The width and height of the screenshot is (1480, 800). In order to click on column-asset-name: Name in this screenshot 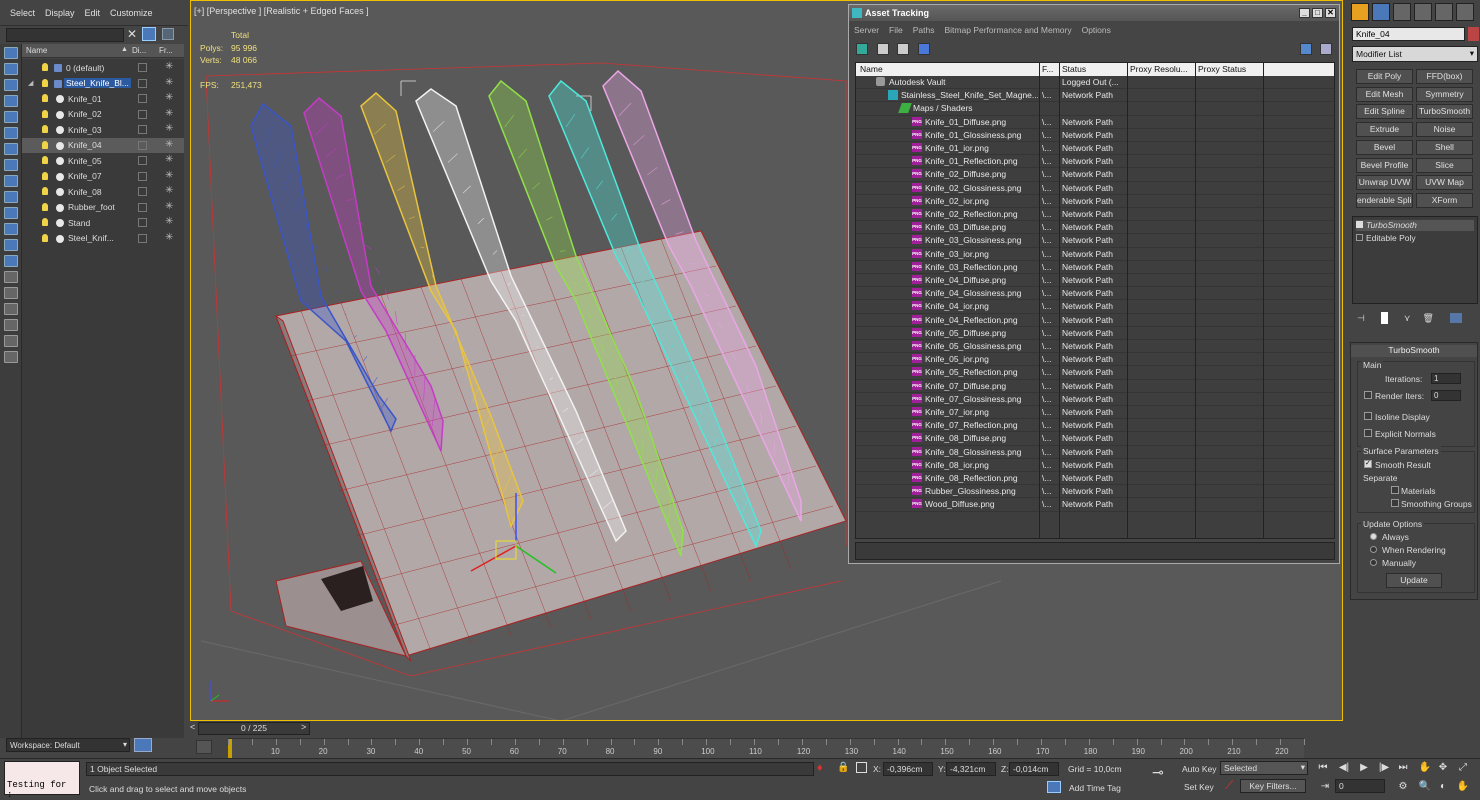, I will do `click(871, 69)`.